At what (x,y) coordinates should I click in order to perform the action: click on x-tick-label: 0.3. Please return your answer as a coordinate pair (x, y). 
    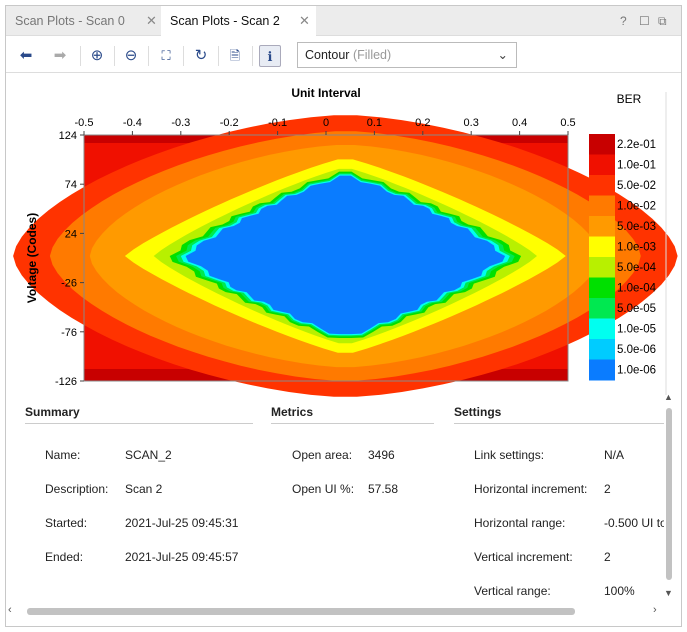
    Looking at the image, I should click on (471, 123).